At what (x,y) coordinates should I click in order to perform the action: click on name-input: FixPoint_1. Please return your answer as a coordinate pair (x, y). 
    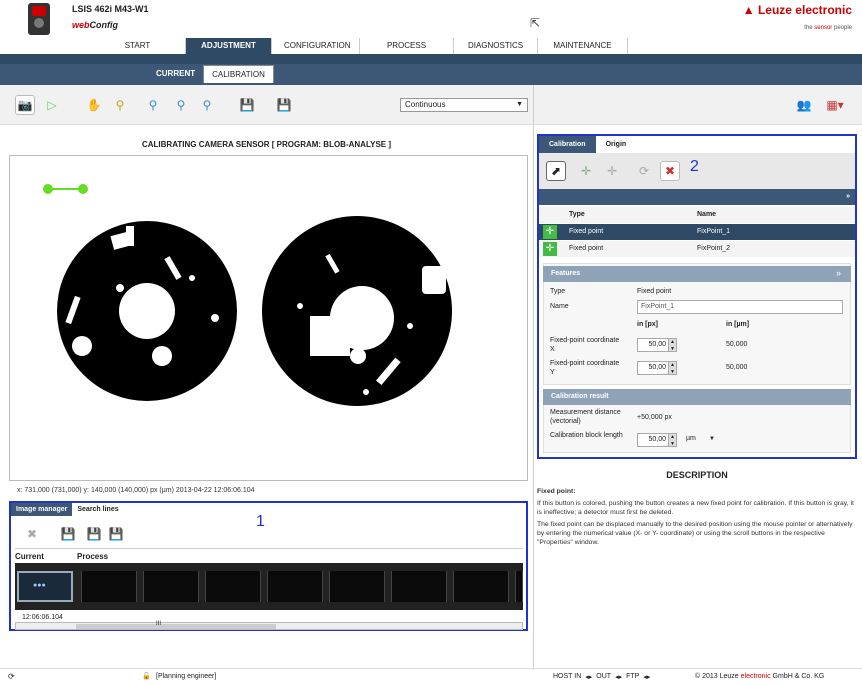
    Looking at the image, I should click on (740, 307).